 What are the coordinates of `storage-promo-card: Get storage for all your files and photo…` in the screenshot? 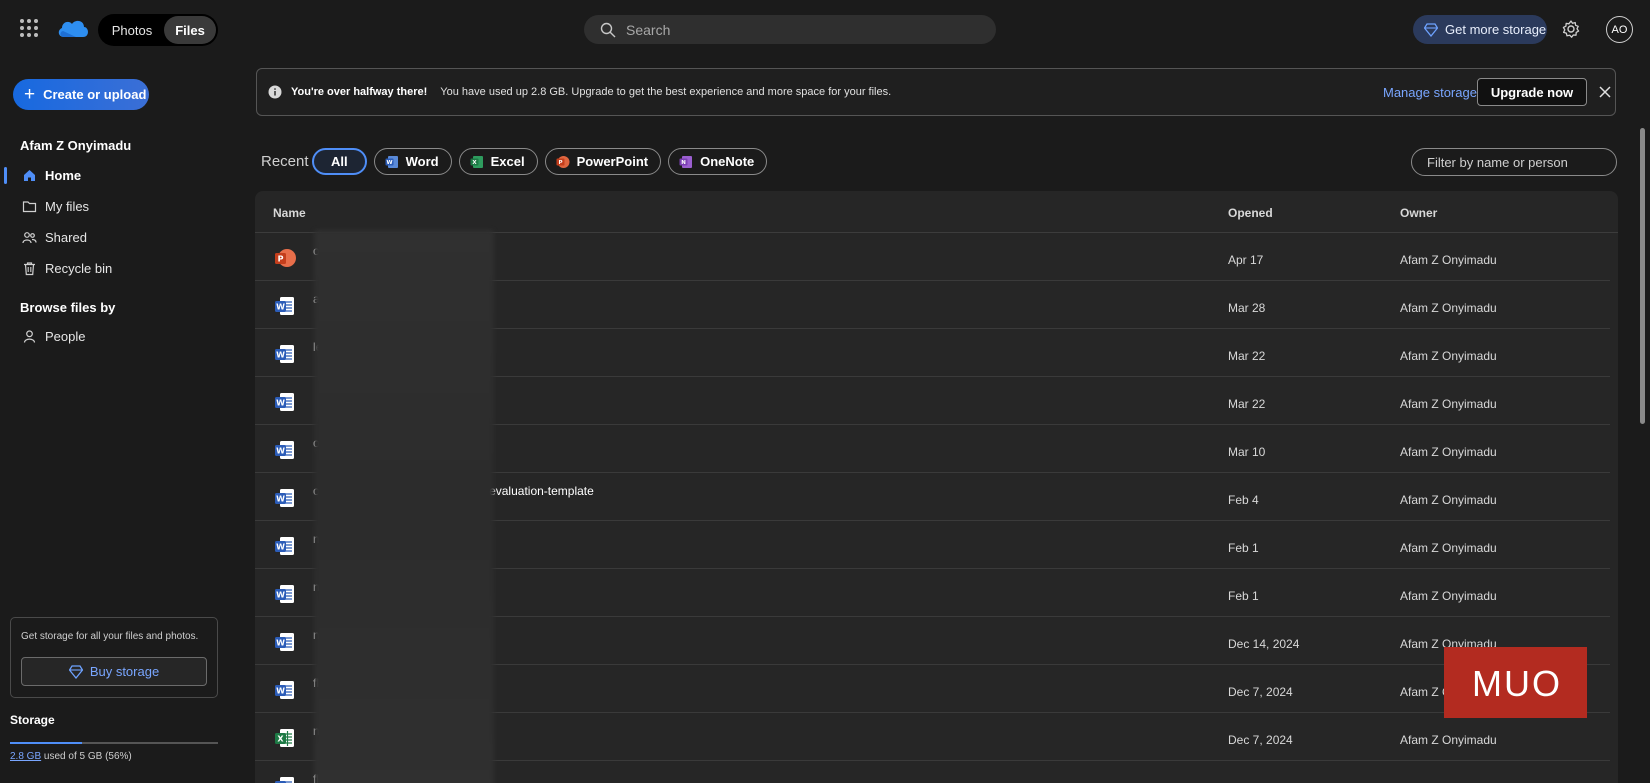 It's located at (114, 657).